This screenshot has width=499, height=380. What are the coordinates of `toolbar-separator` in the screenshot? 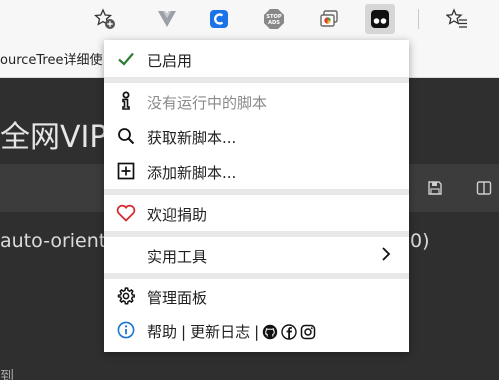 It's located at (418, 19).